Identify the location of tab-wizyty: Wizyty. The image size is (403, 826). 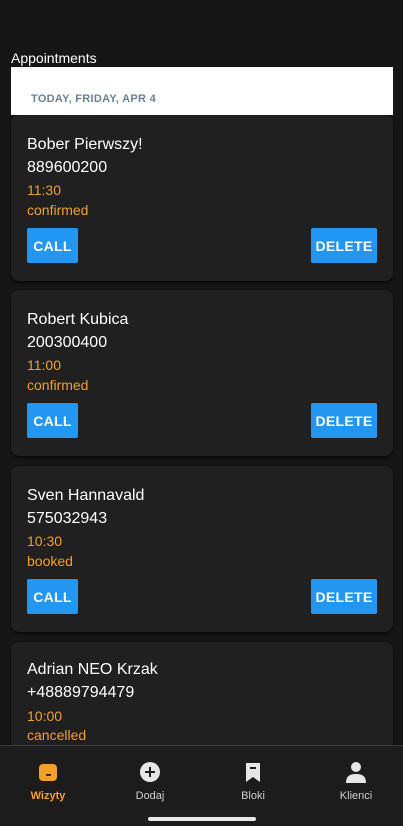
(49, 776).